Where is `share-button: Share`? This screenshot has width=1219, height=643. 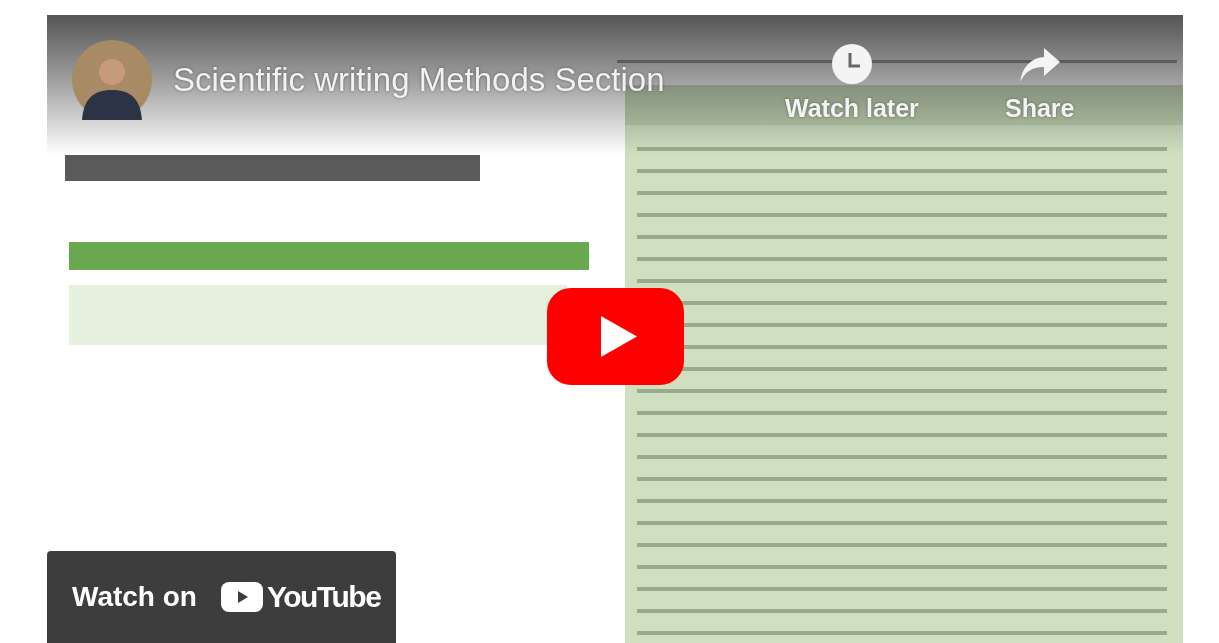
share-button: Share is located at coordinates (1040, 82).